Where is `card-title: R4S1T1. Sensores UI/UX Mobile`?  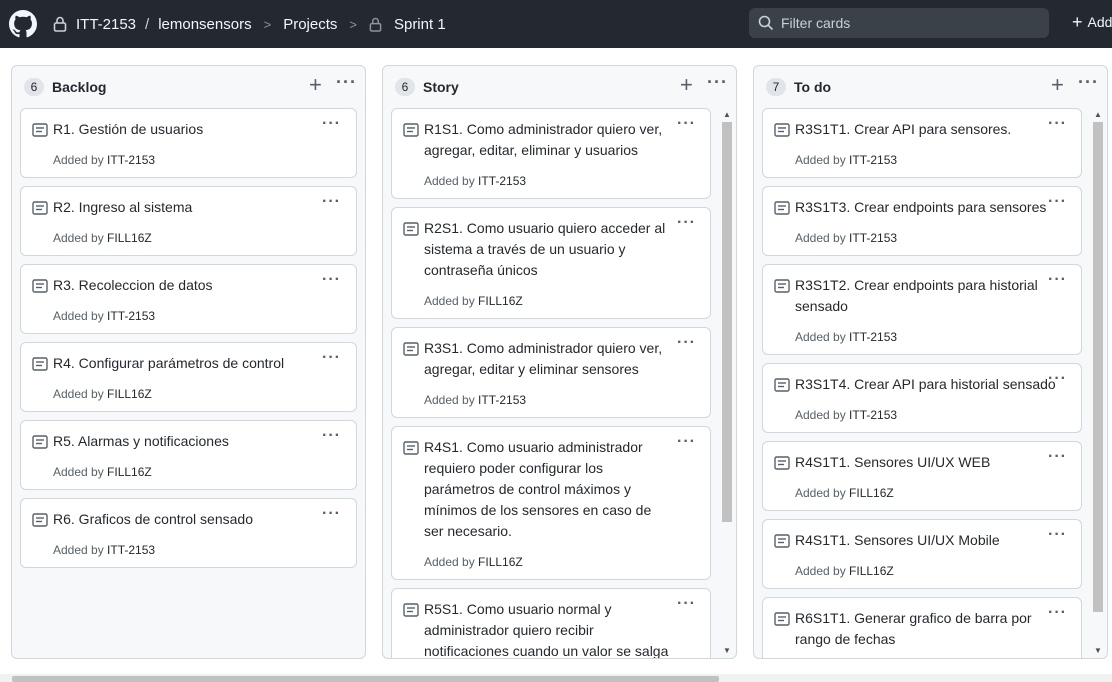
card-title: R4S1T1. Sensores UI/UX Mobile is located at coordinates (897, 540).